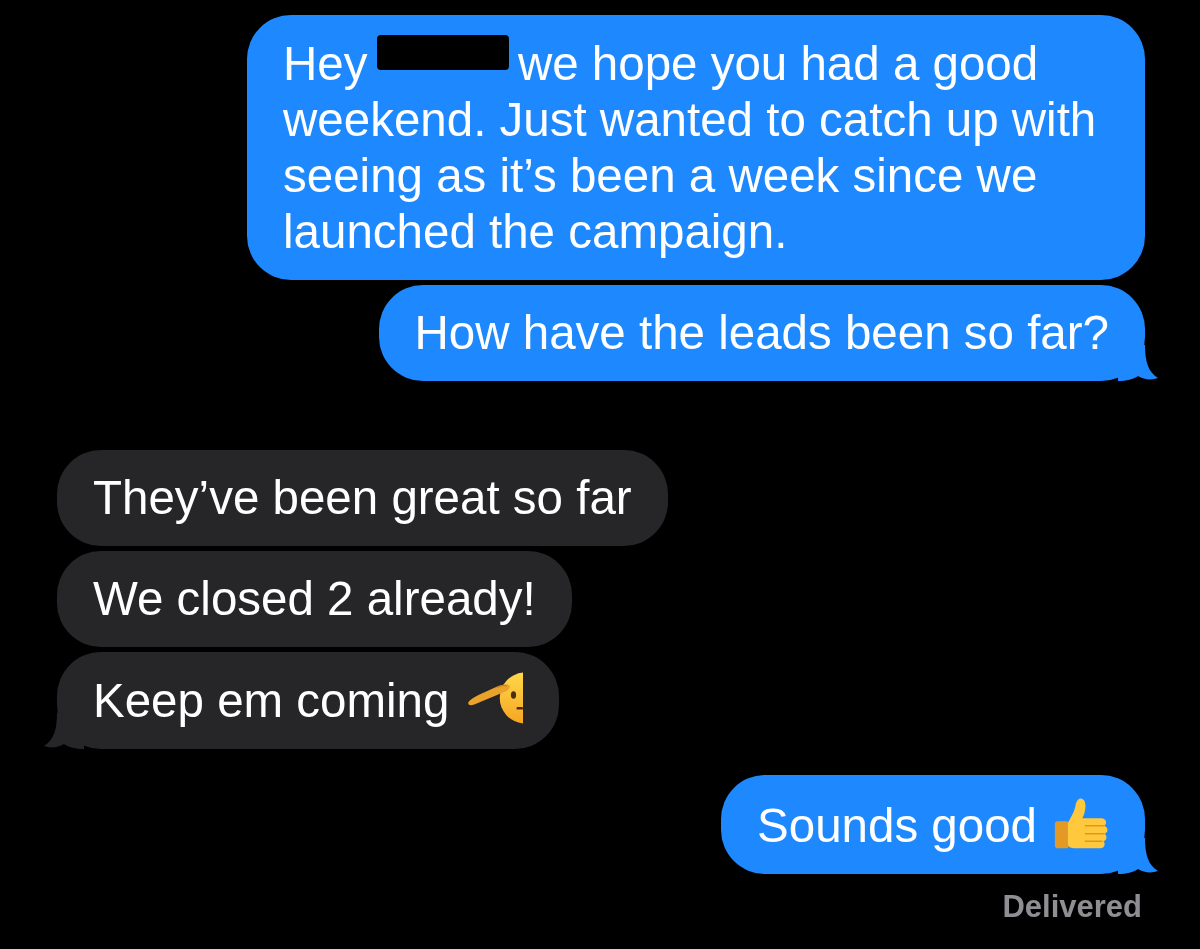  Describe the element at coordinates (897, 826) in the screenshot. I see `message-text: Sounds good` at that location.